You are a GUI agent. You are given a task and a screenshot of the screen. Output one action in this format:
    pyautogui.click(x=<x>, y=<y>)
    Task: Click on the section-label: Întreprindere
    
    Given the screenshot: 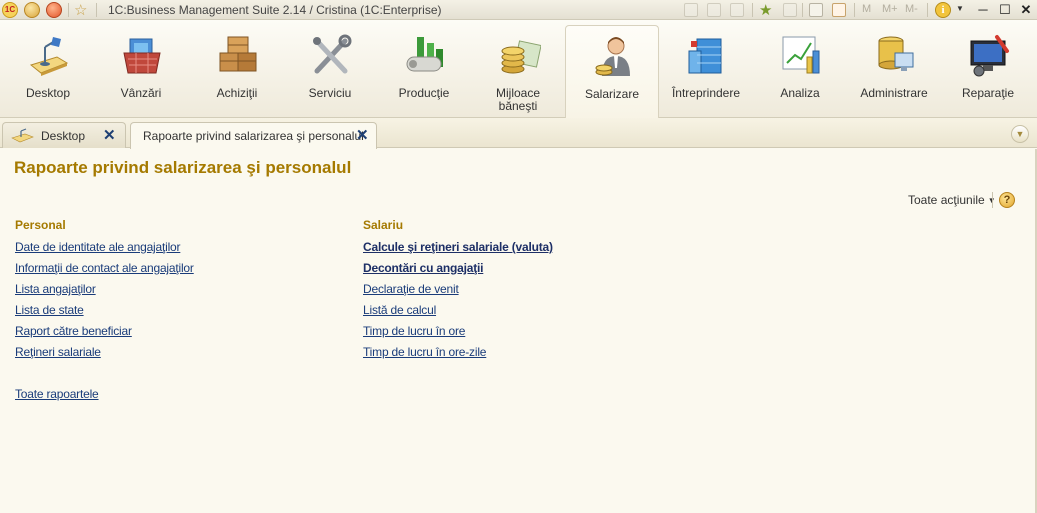 What is the action you would take?
    pyautogui.click(x=706, y=93)
    